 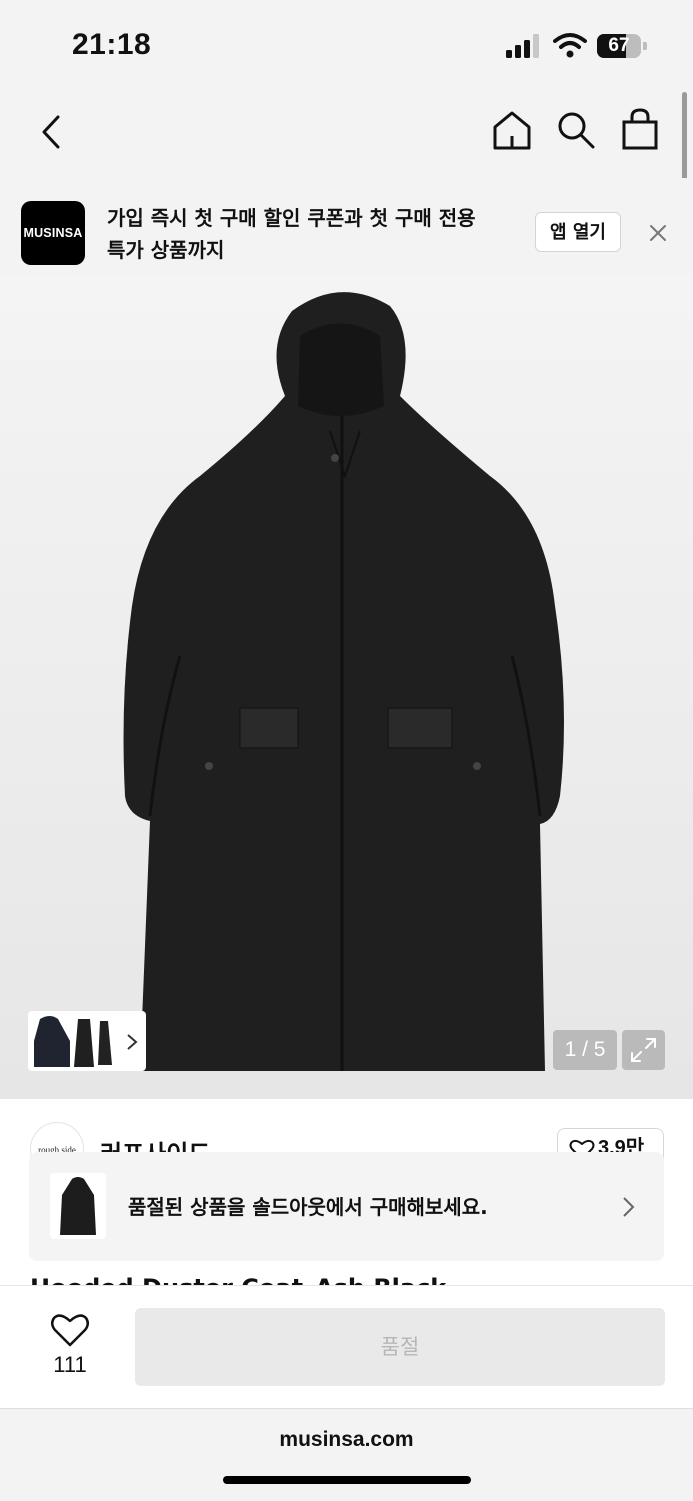 What do you see at coordinates (166, 250) in the screenshot?
I see `promo-line-2: 특가 상품까지` at bounding box center [166, 250].